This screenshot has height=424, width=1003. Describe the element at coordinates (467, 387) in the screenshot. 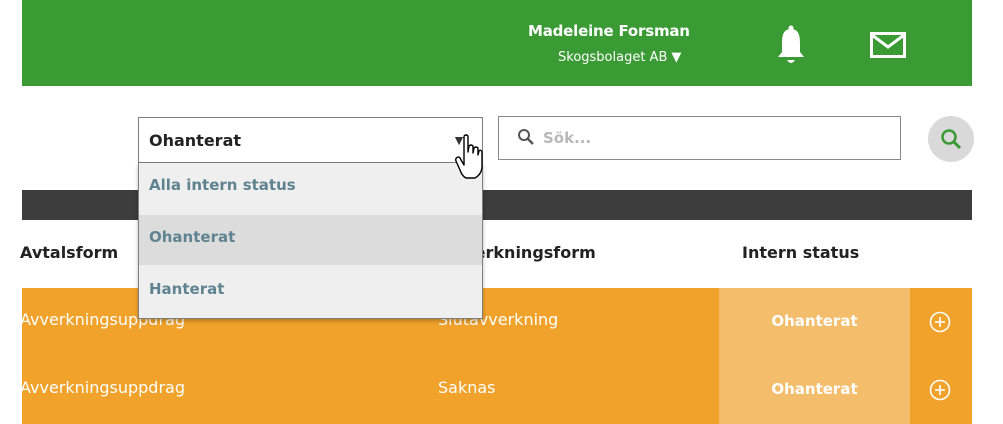

I see `cell-avverkningsform: Saknas` at that location.